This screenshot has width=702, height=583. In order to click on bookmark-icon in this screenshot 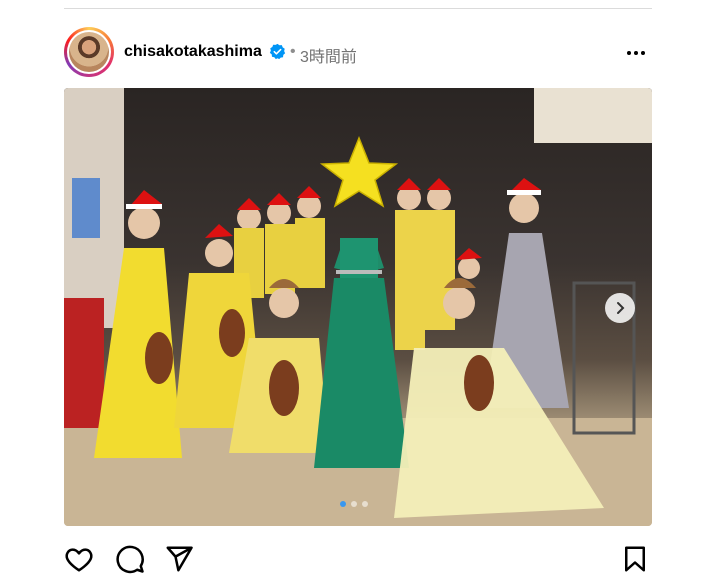, I will do `click(635, 559)`.